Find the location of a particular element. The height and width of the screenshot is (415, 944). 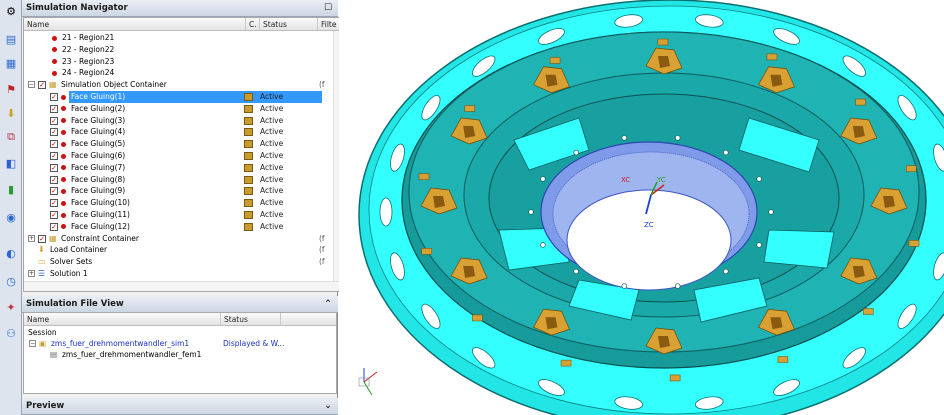

constraint-icon: ⚑ is located at coordinates (11, 89).